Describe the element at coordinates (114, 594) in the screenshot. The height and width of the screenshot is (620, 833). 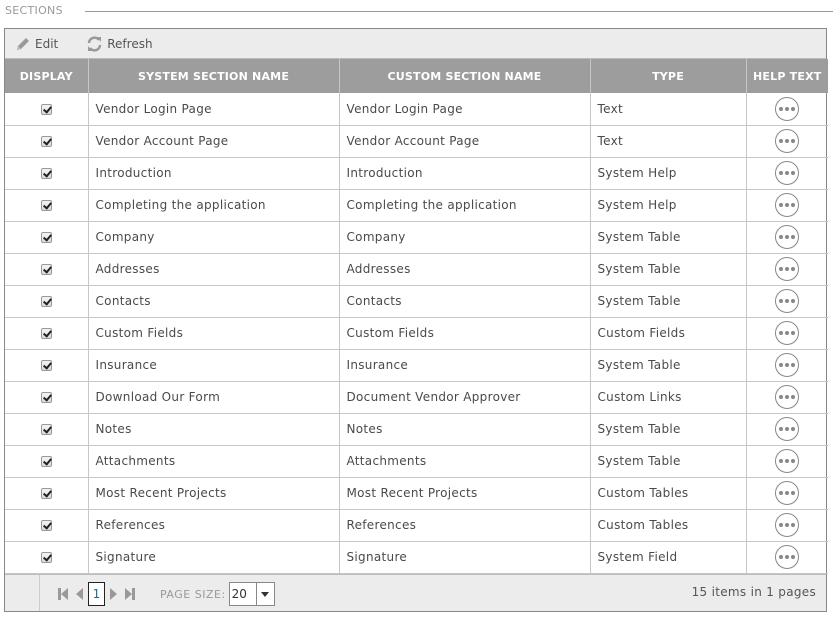
I see `next-page-icon` at that location.